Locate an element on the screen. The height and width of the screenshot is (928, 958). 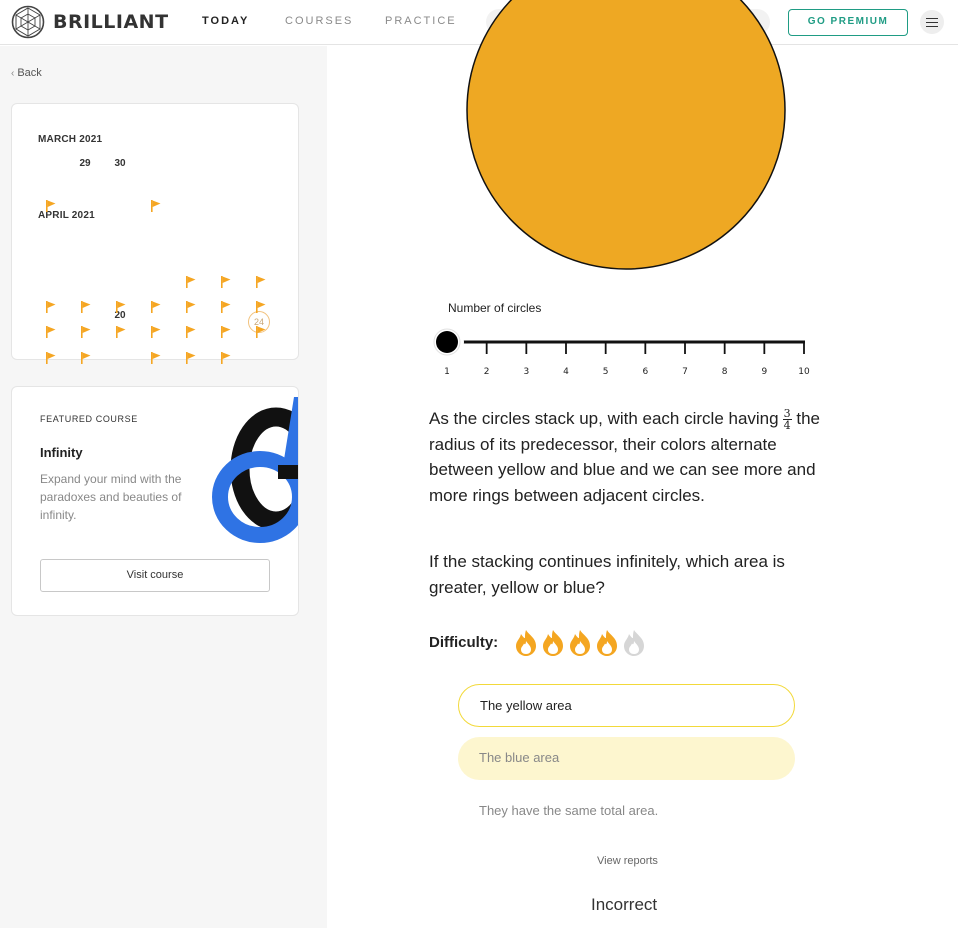
brilliant-logo: BRILLIANT is located at coordinates (90, 22).